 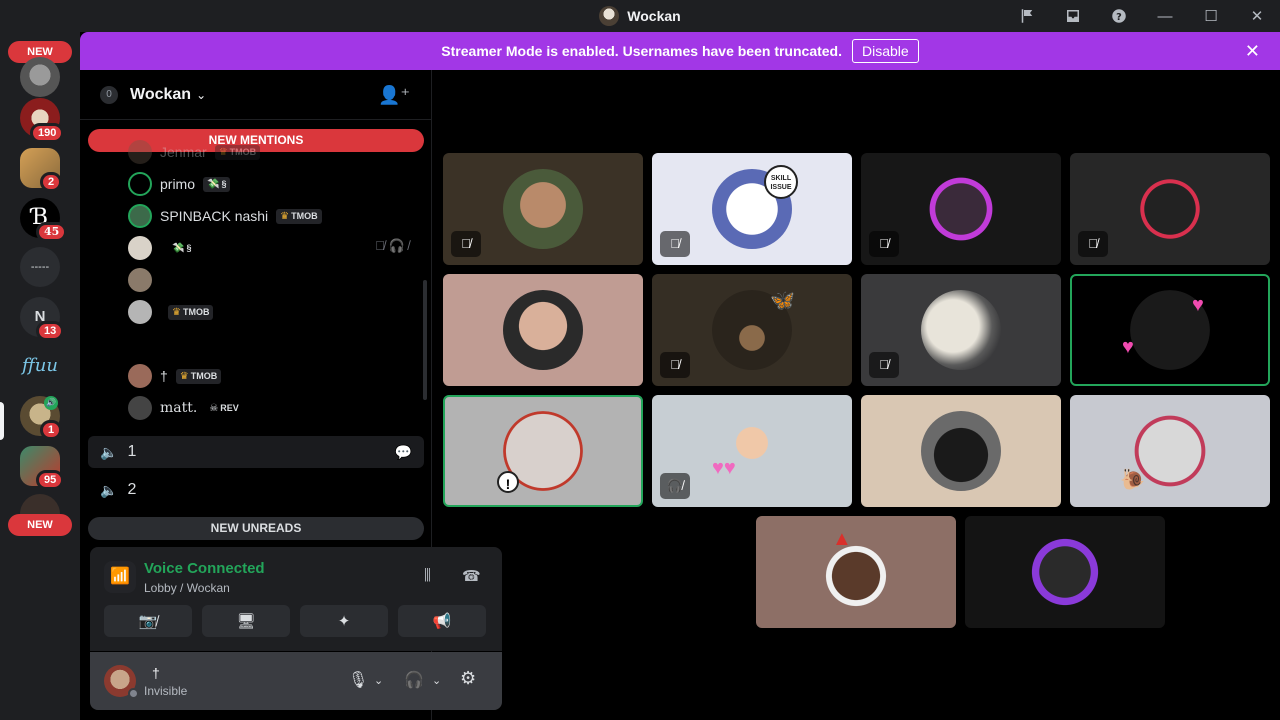 What do you see at coordinates (161, 94) in the screenshot?
I see `guild-name: Wockan` at bounding box center [161, 94].